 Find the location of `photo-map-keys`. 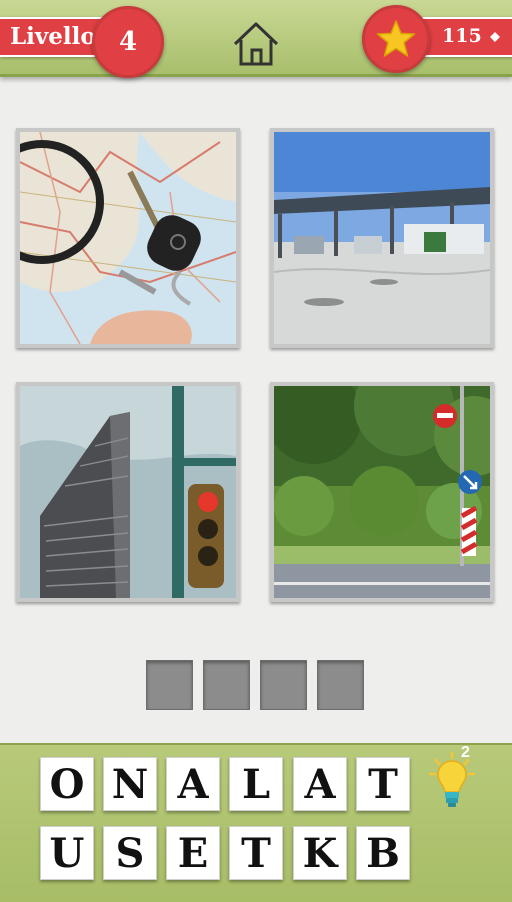

photo-map-keys is located at coordinates (128, 238).